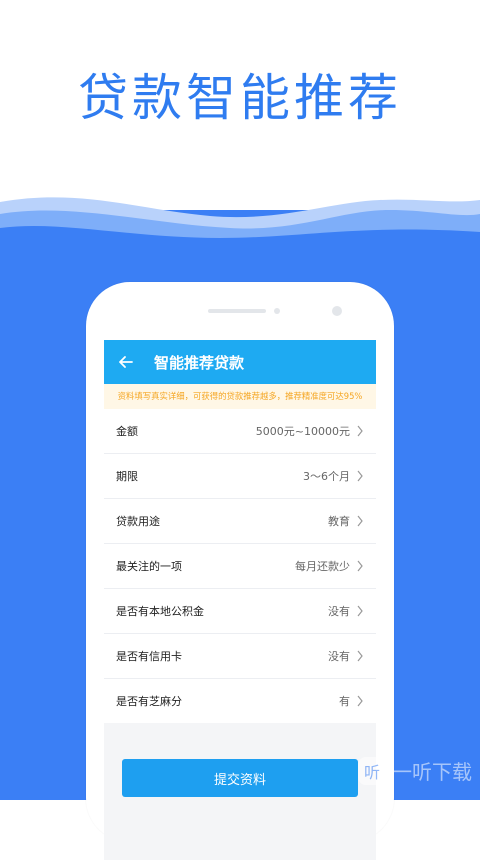  Describe the element at coordinates (149, 701) in the screenshot. I see `row-label: 是否有芝麻分` at that location.